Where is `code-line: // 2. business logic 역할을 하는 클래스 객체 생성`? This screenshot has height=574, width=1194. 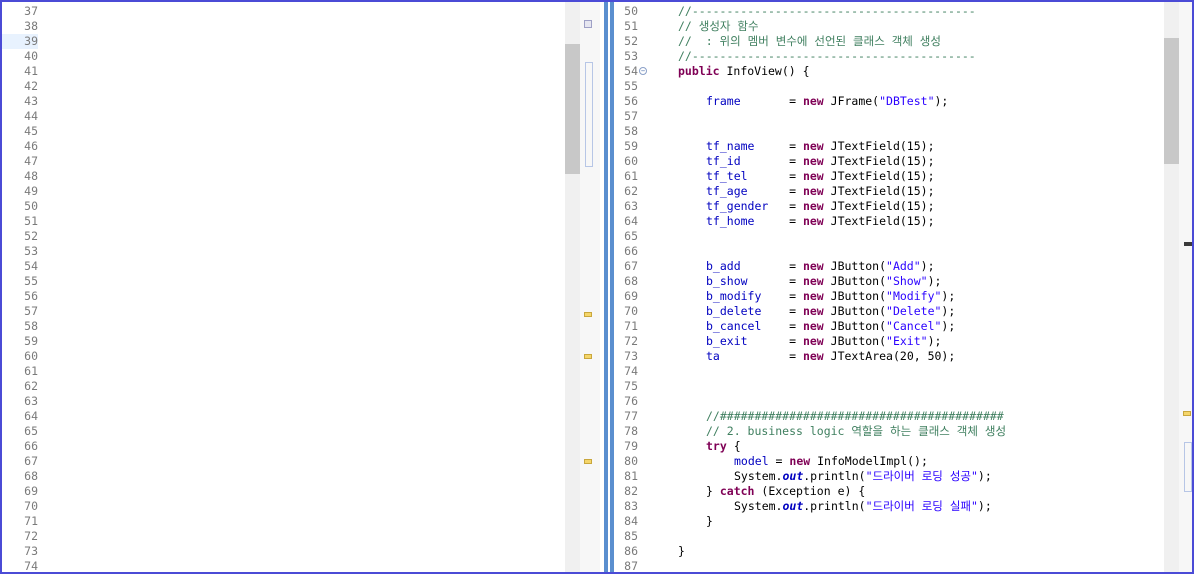 code-line: // 2. business logic 역할을 하는 클래스 객체 생성 is located at coordinates (856, 431).